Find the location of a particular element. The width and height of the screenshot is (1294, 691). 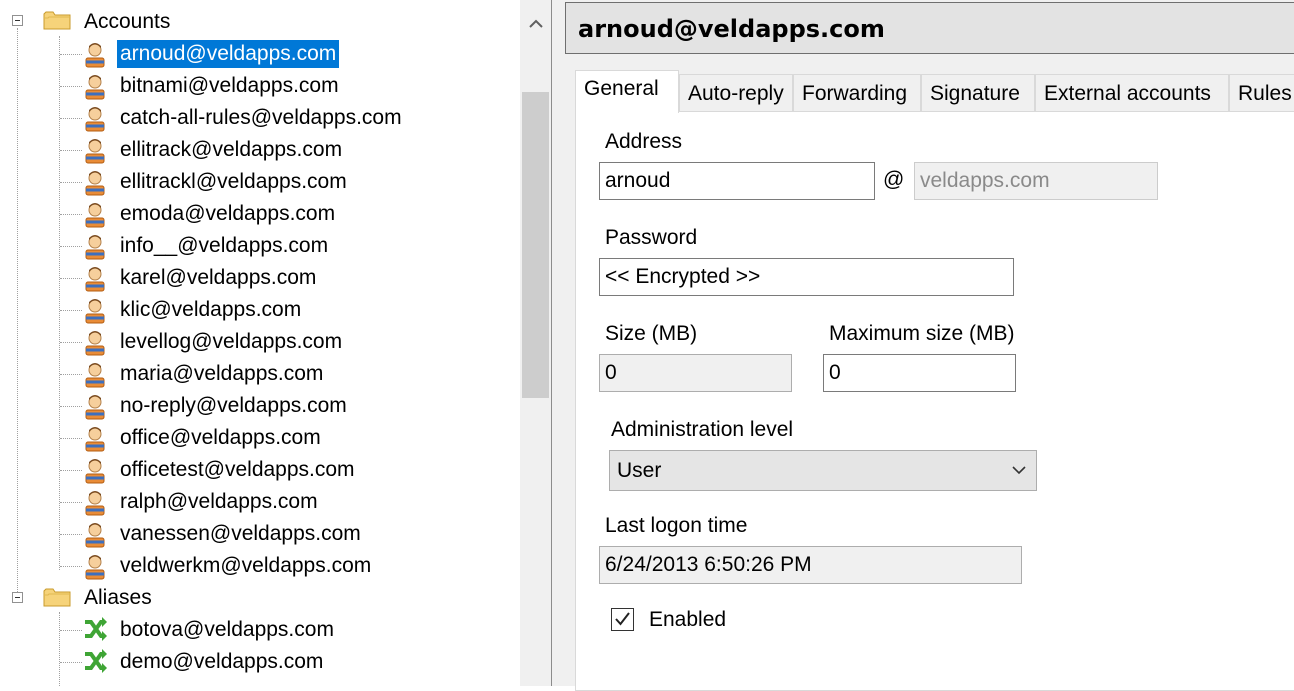

tree-item-account: no-reply@veldapps.com is located at coordinates (233, 406).